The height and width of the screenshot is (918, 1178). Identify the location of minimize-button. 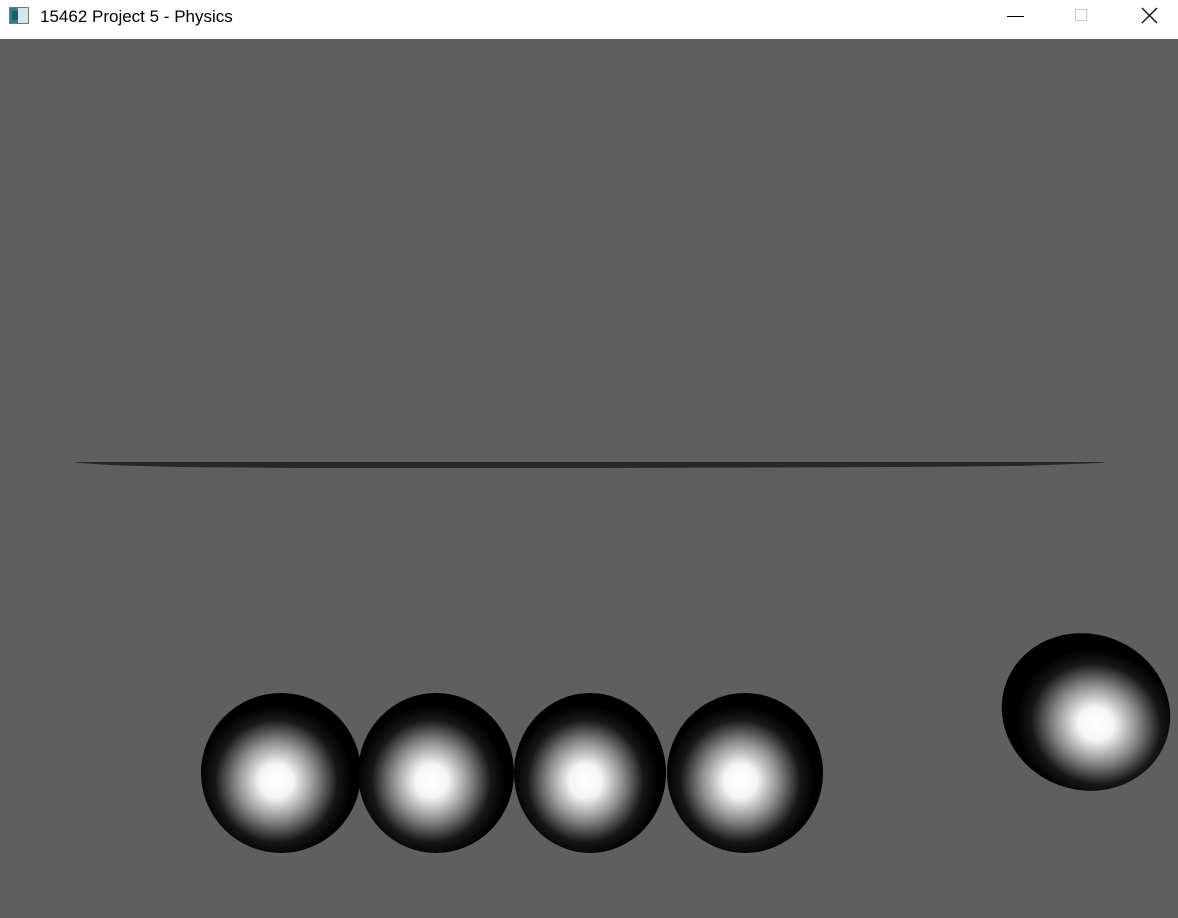
(1016, 16).